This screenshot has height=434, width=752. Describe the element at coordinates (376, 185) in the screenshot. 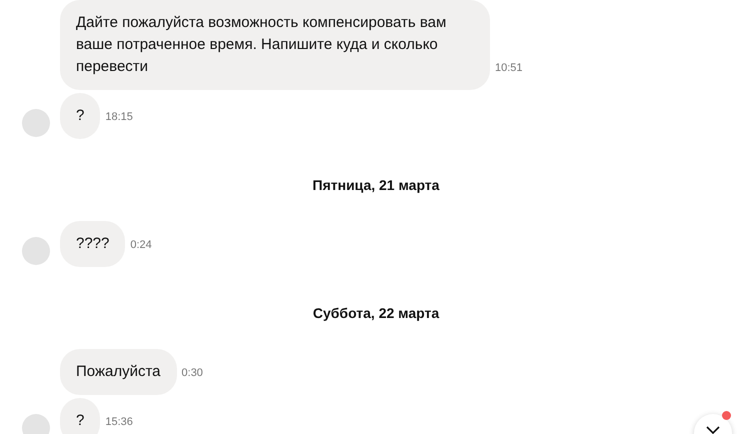

I see `date-separator: Пятница, 21 марта` at that location.